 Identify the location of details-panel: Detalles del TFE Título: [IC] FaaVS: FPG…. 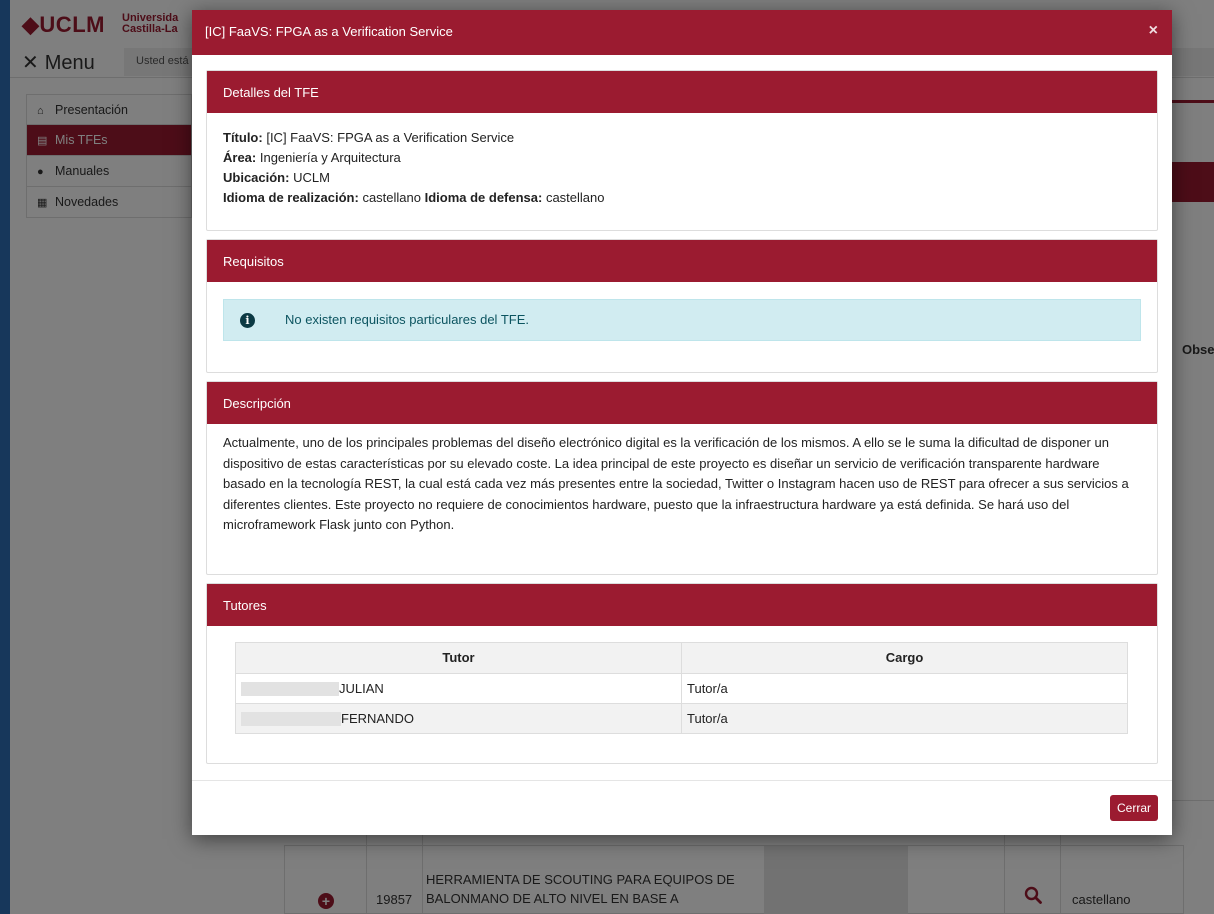
(682, 150).